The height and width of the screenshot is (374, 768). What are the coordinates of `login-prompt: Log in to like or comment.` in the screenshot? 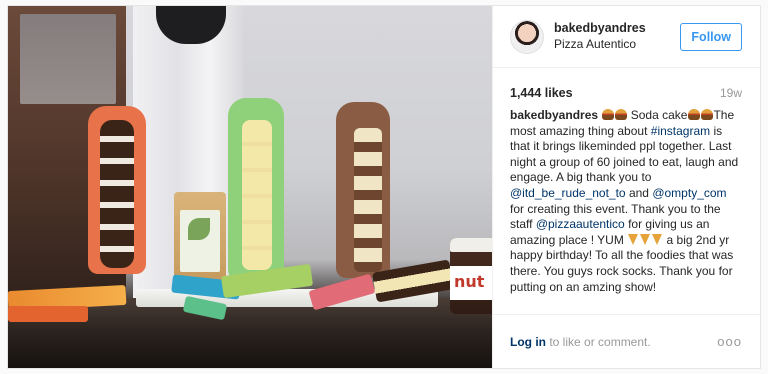 It's located at (580, 342).